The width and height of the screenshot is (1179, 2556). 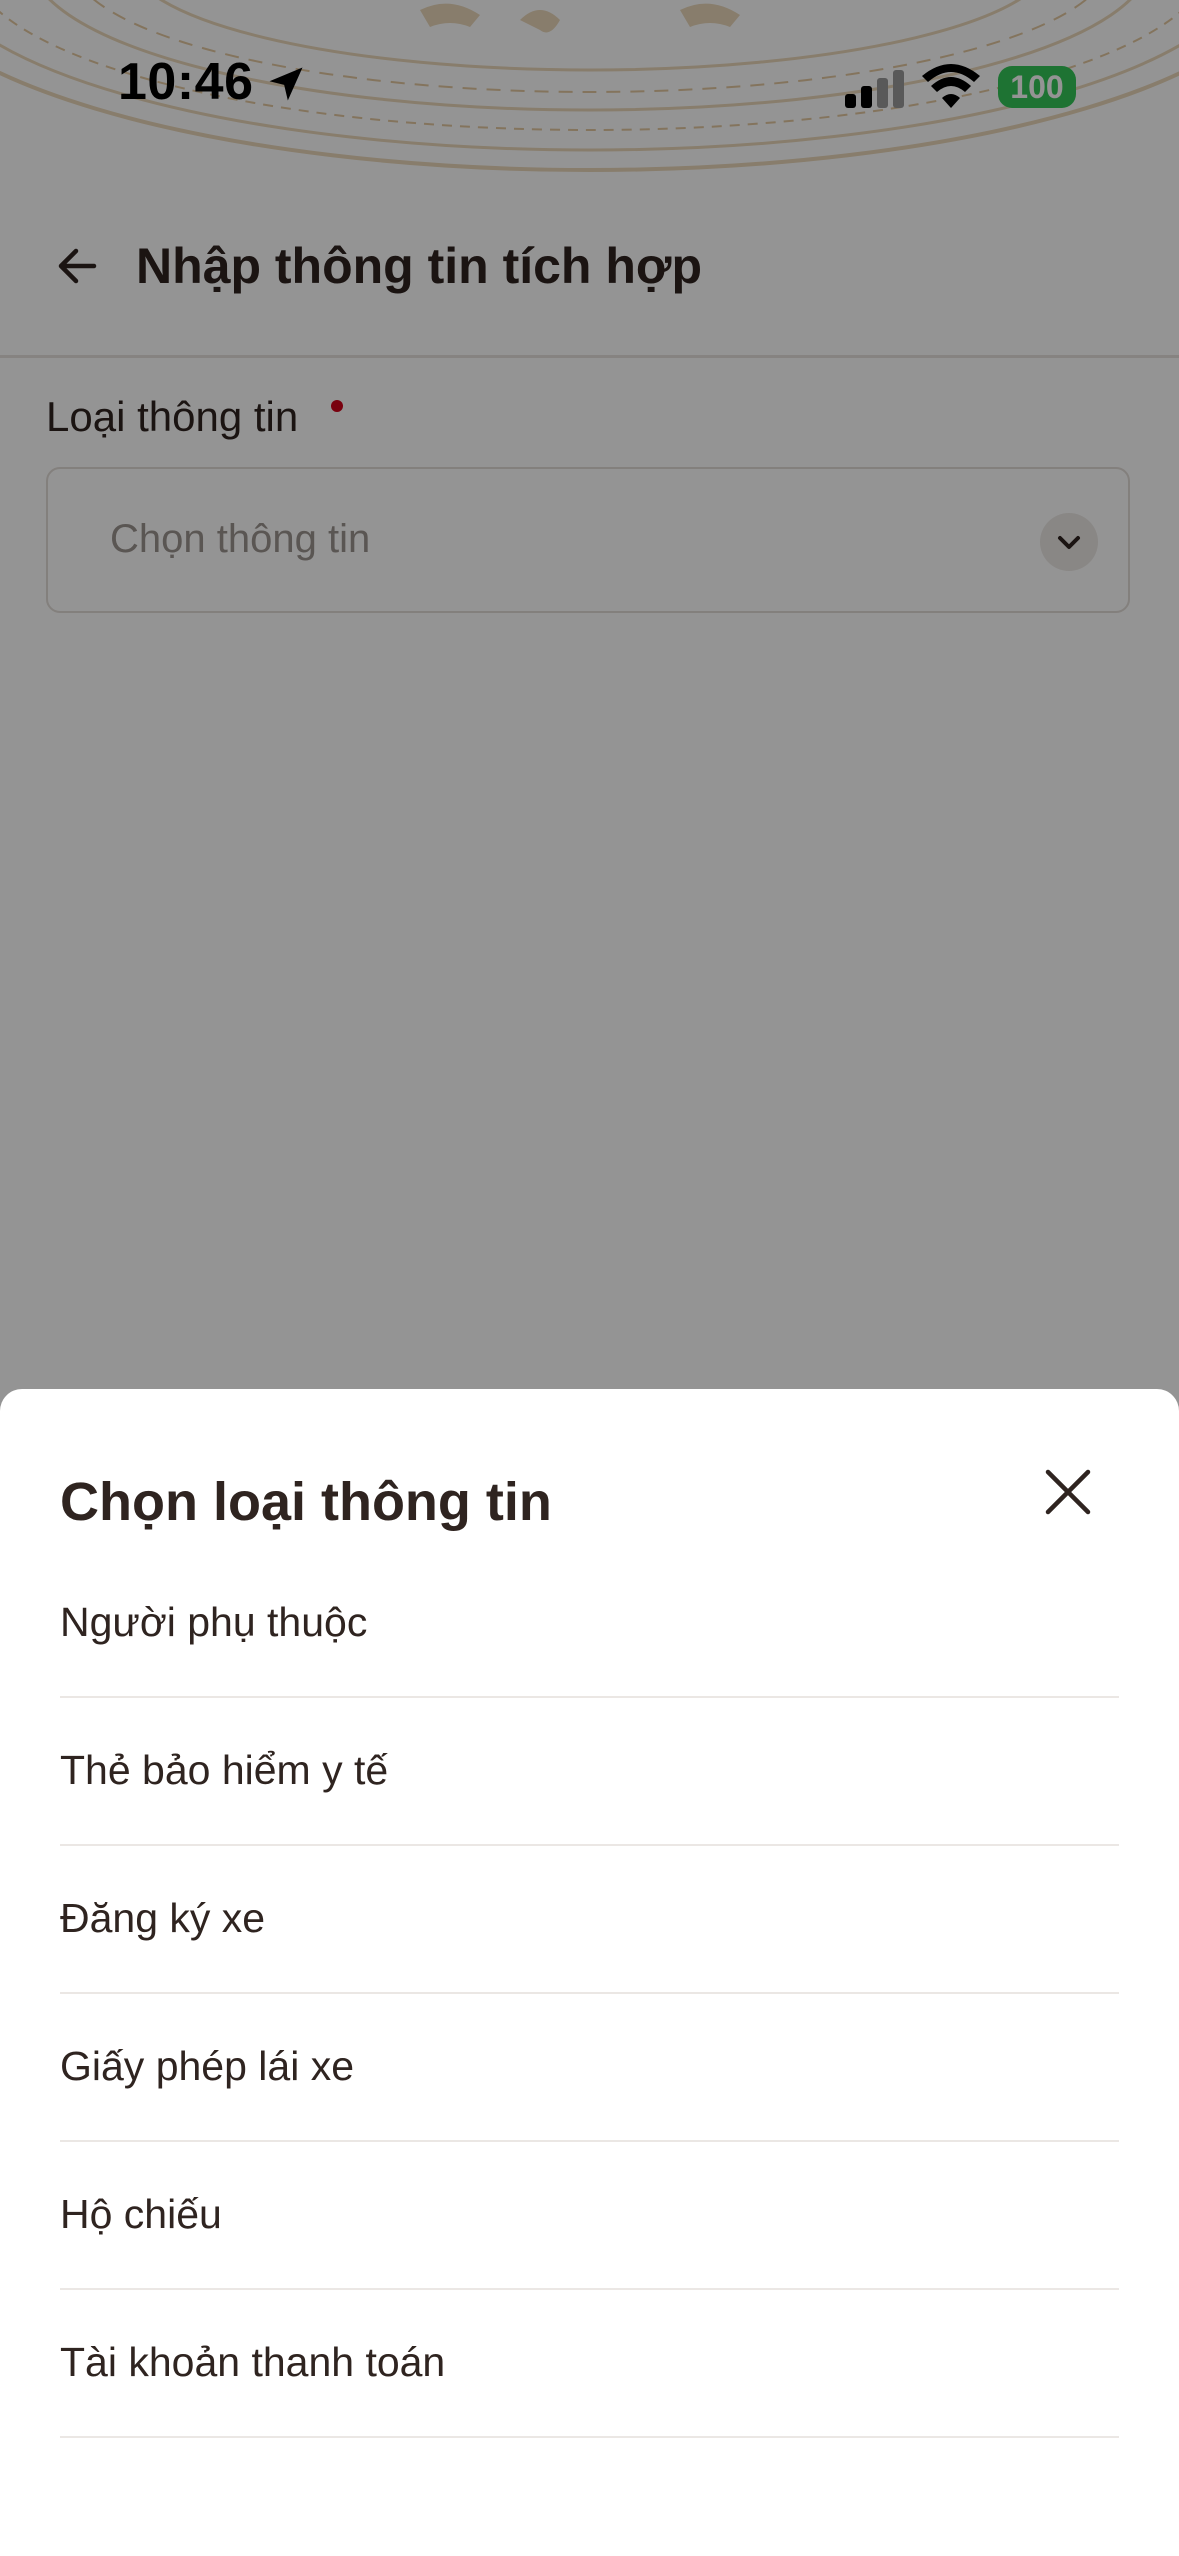 What do you see at coordinates (214, 1622) in the screenshot?
I see `option-label: Người phụ thuộc` at bounding box center [214, 1622].